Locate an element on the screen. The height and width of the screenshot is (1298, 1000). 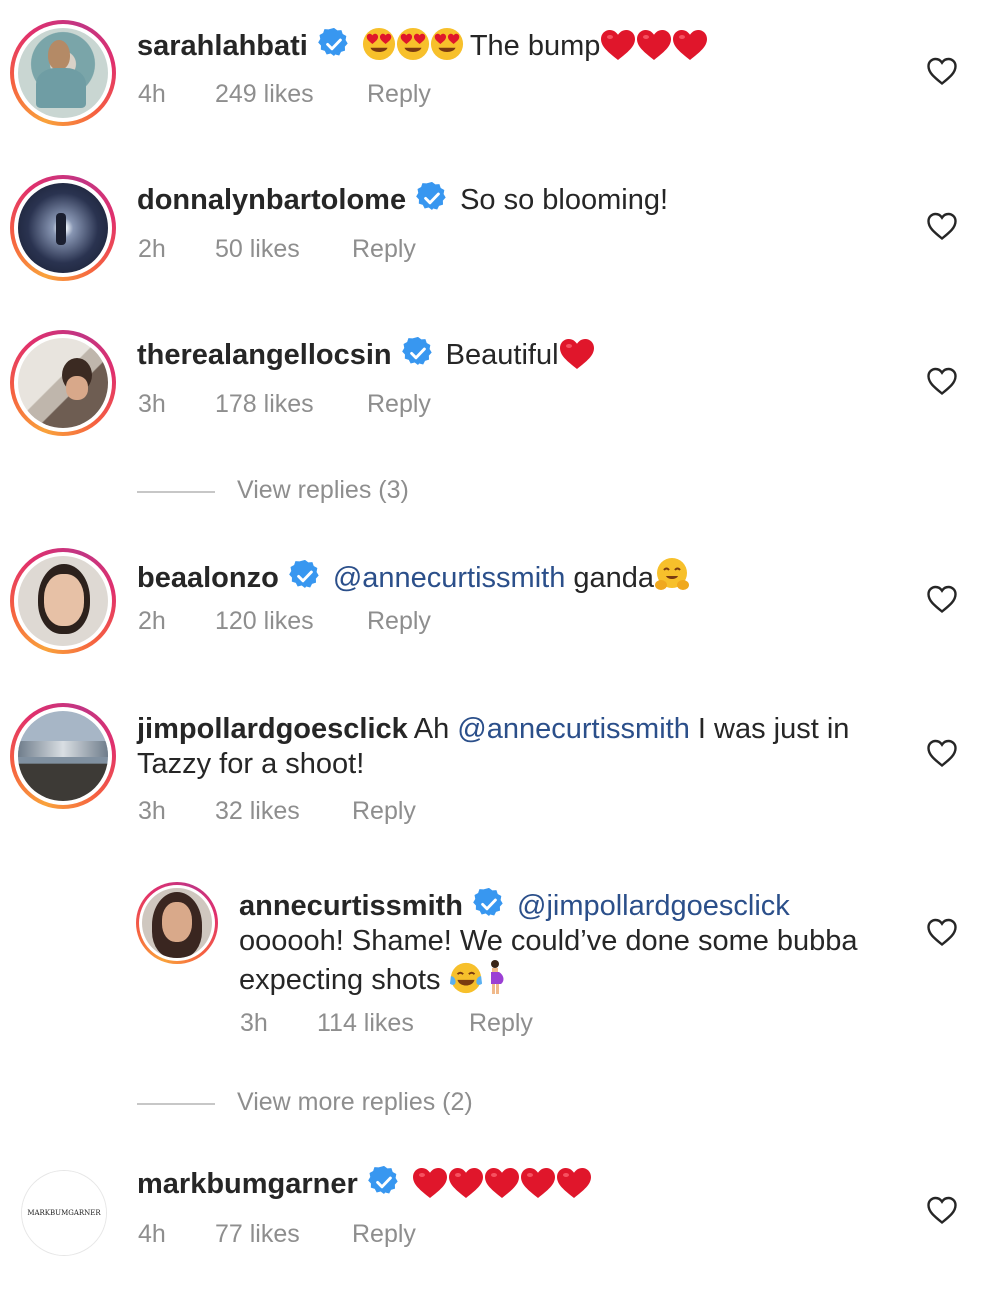
pregnant-woman-emoji-icon is located at coordinates (495, 977).